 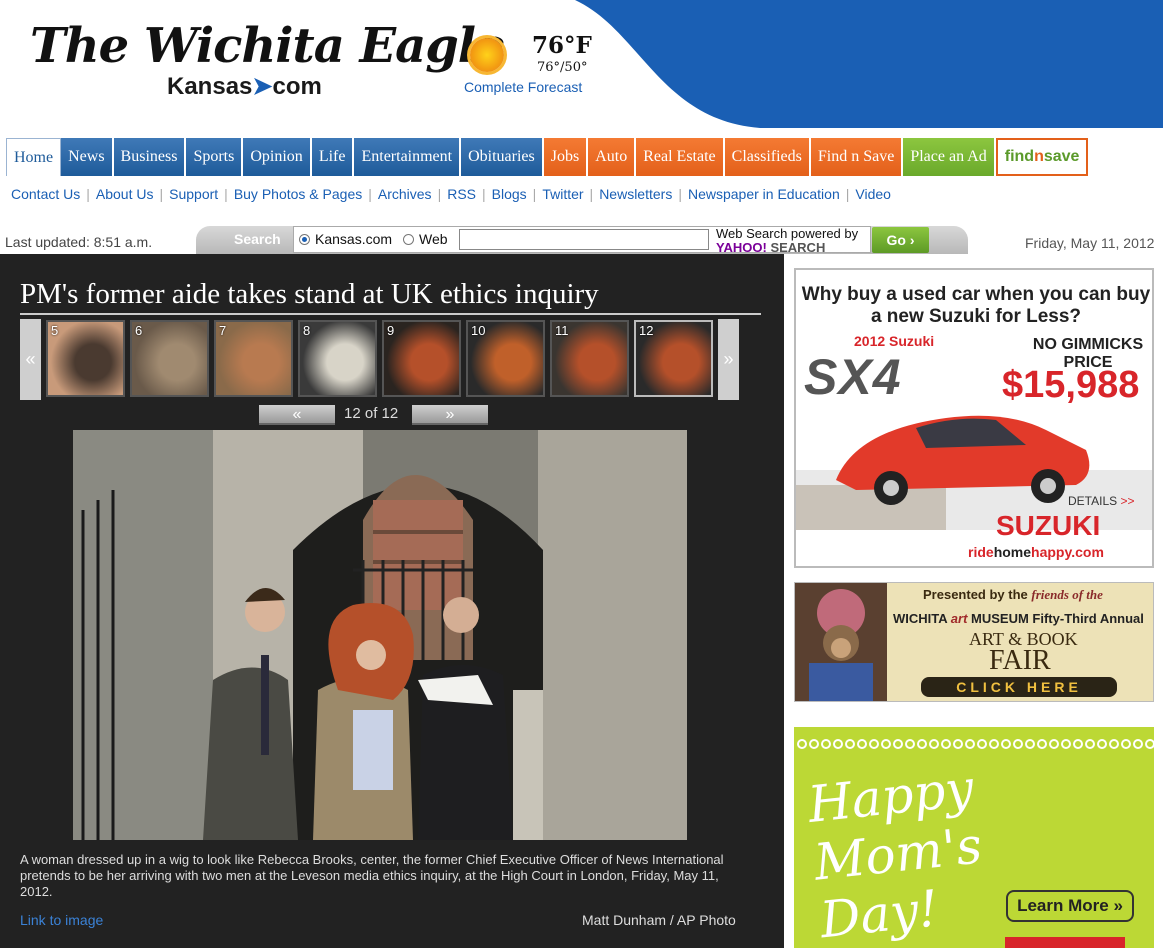 What do you see at coordinates (405, 194) in the screenshot?
I see `utility-link-archives: Archives` at bounding box center [405, 194].